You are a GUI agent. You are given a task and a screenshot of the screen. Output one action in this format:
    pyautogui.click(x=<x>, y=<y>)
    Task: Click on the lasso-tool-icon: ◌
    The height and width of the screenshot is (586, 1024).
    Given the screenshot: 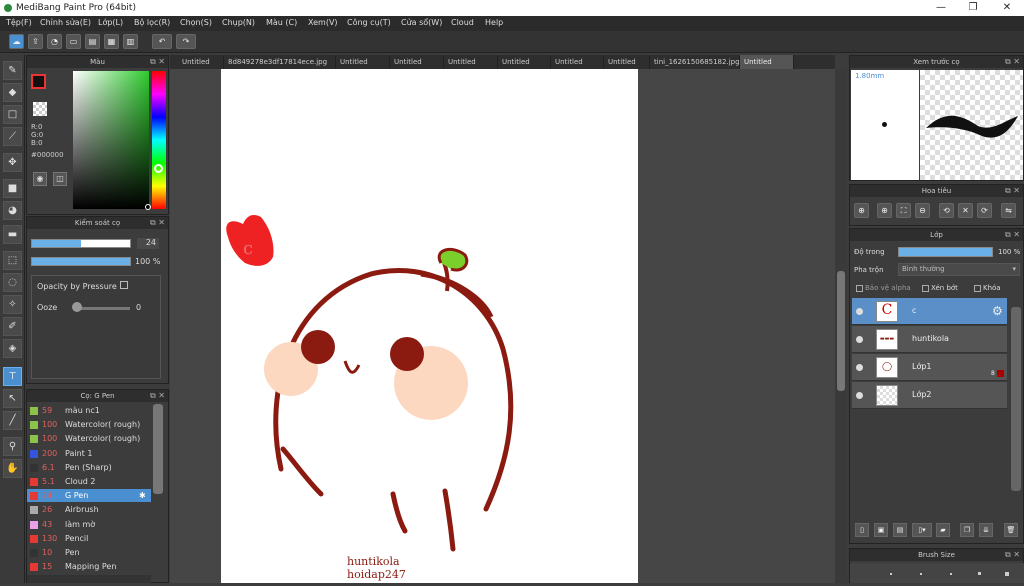 What is the action you would take?
    pyautogui.click(x=12, y=282)
    